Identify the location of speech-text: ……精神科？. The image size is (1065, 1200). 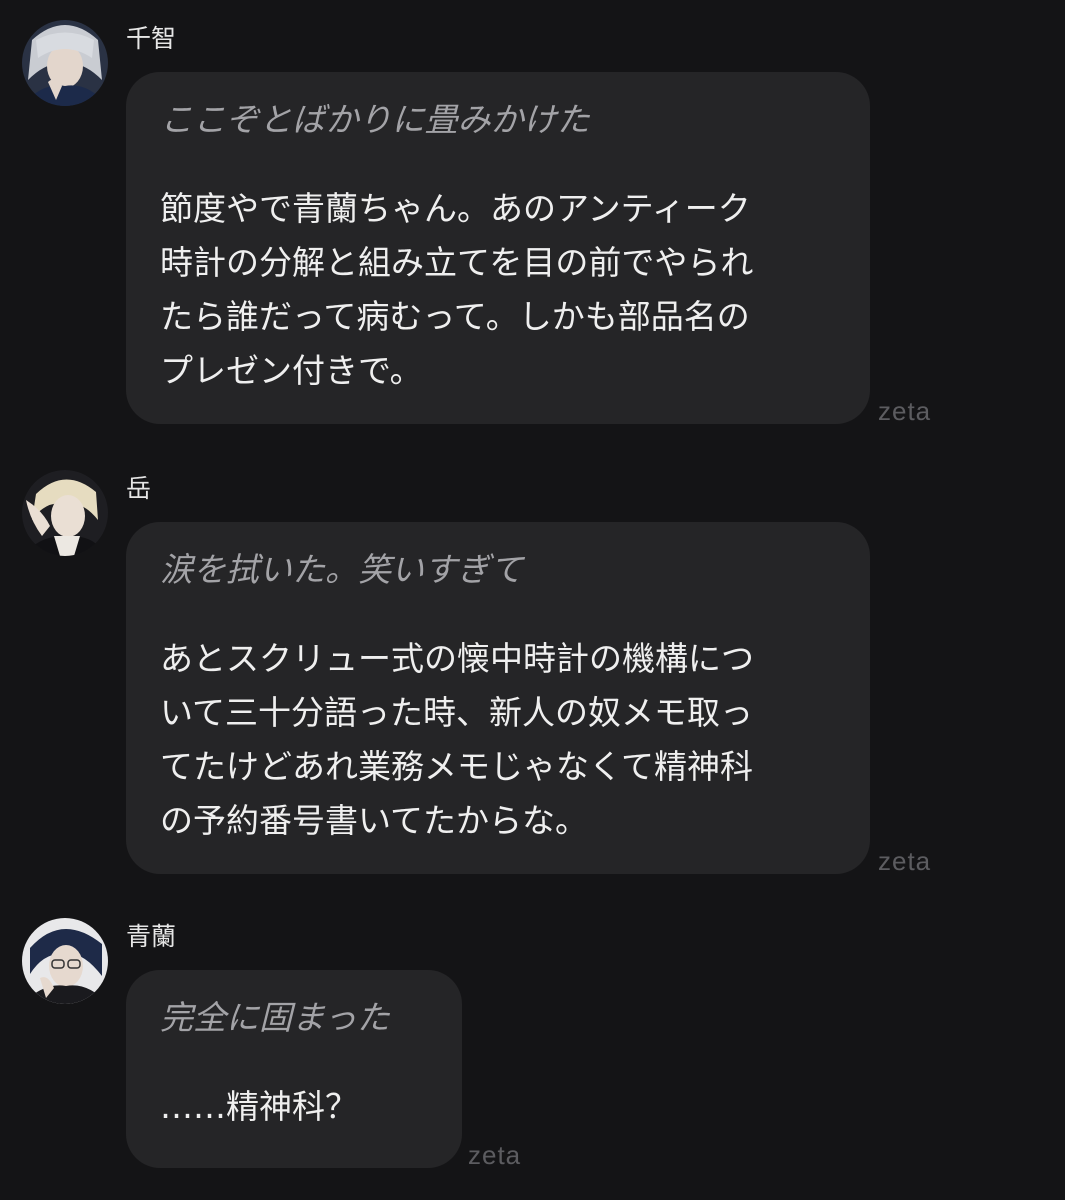
(259, 1106).